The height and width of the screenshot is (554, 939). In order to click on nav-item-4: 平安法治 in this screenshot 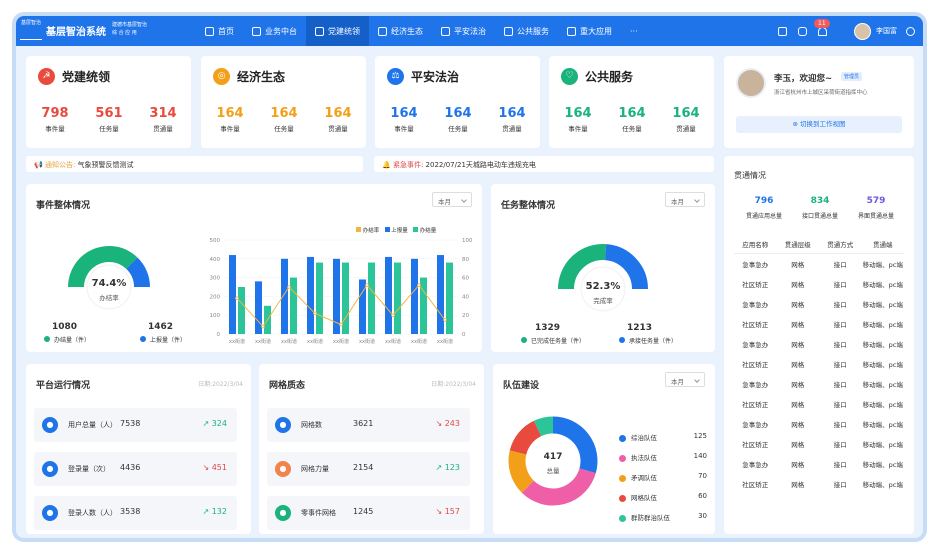, I will do `click(463, 31)`.